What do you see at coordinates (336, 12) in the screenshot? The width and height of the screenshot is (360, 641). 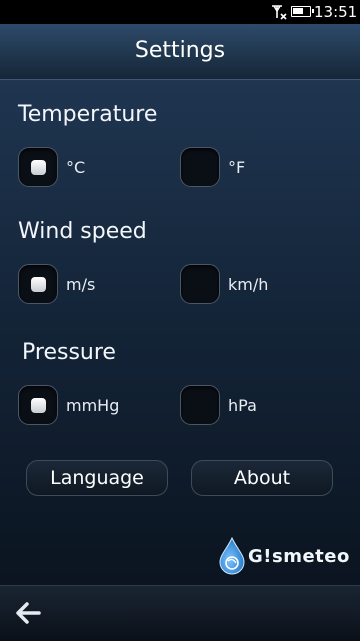 I see `status-clock: 13:51` at bounding box center [336, 12].